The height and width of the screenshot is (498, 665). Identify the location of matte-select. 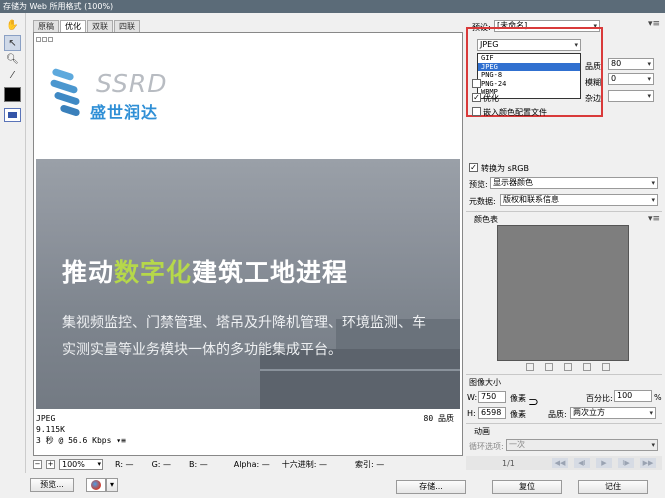
(631, 96).